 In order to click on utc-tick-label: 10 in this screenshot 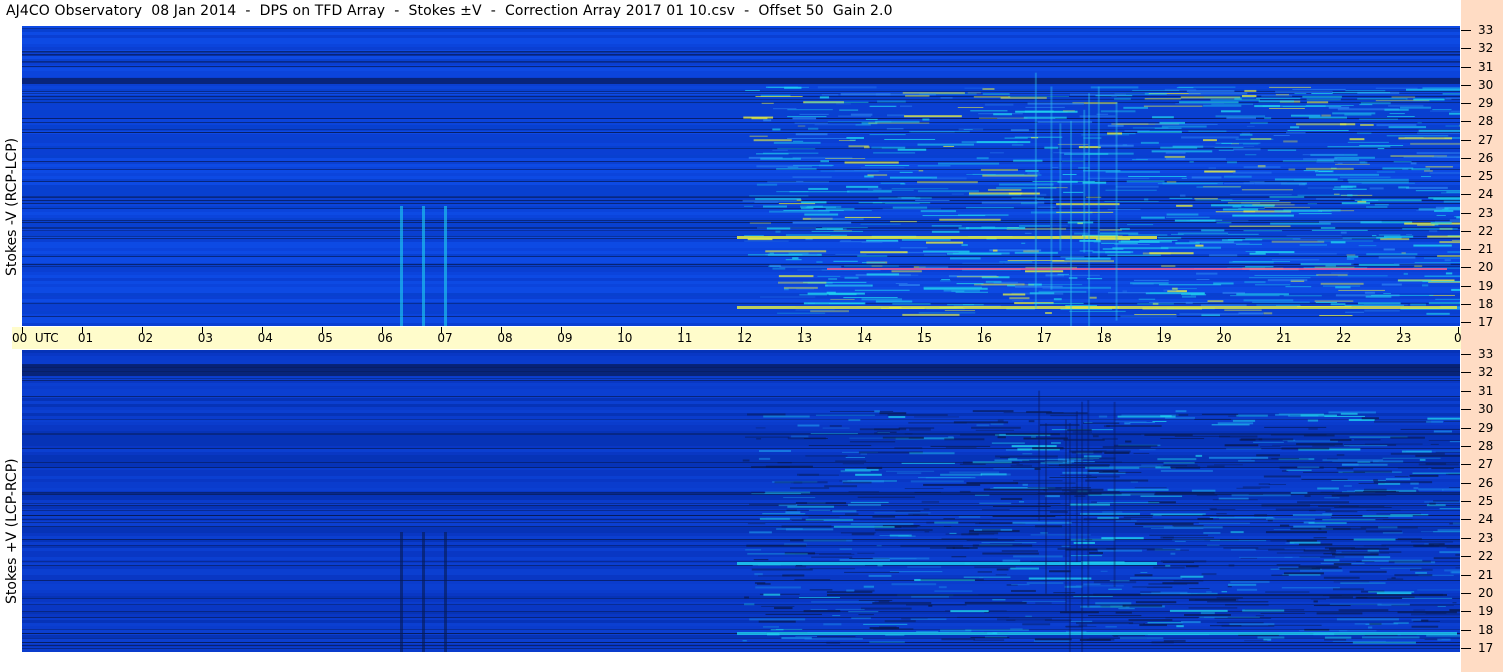, I will do `click(625, 338)`.